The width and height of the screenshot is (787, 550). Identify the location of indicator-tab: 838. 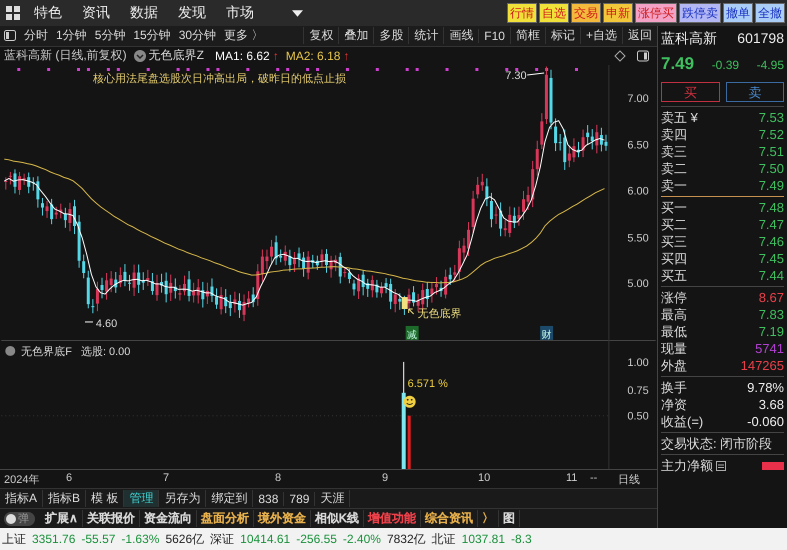
(268, 499).